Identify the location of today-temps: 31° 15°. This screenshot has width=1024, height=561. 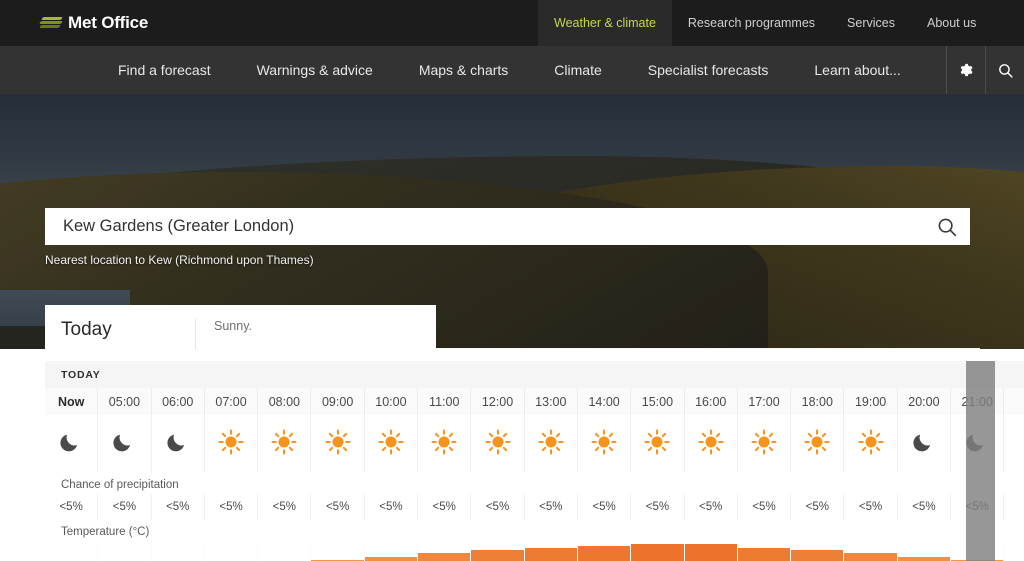
(128, 348).